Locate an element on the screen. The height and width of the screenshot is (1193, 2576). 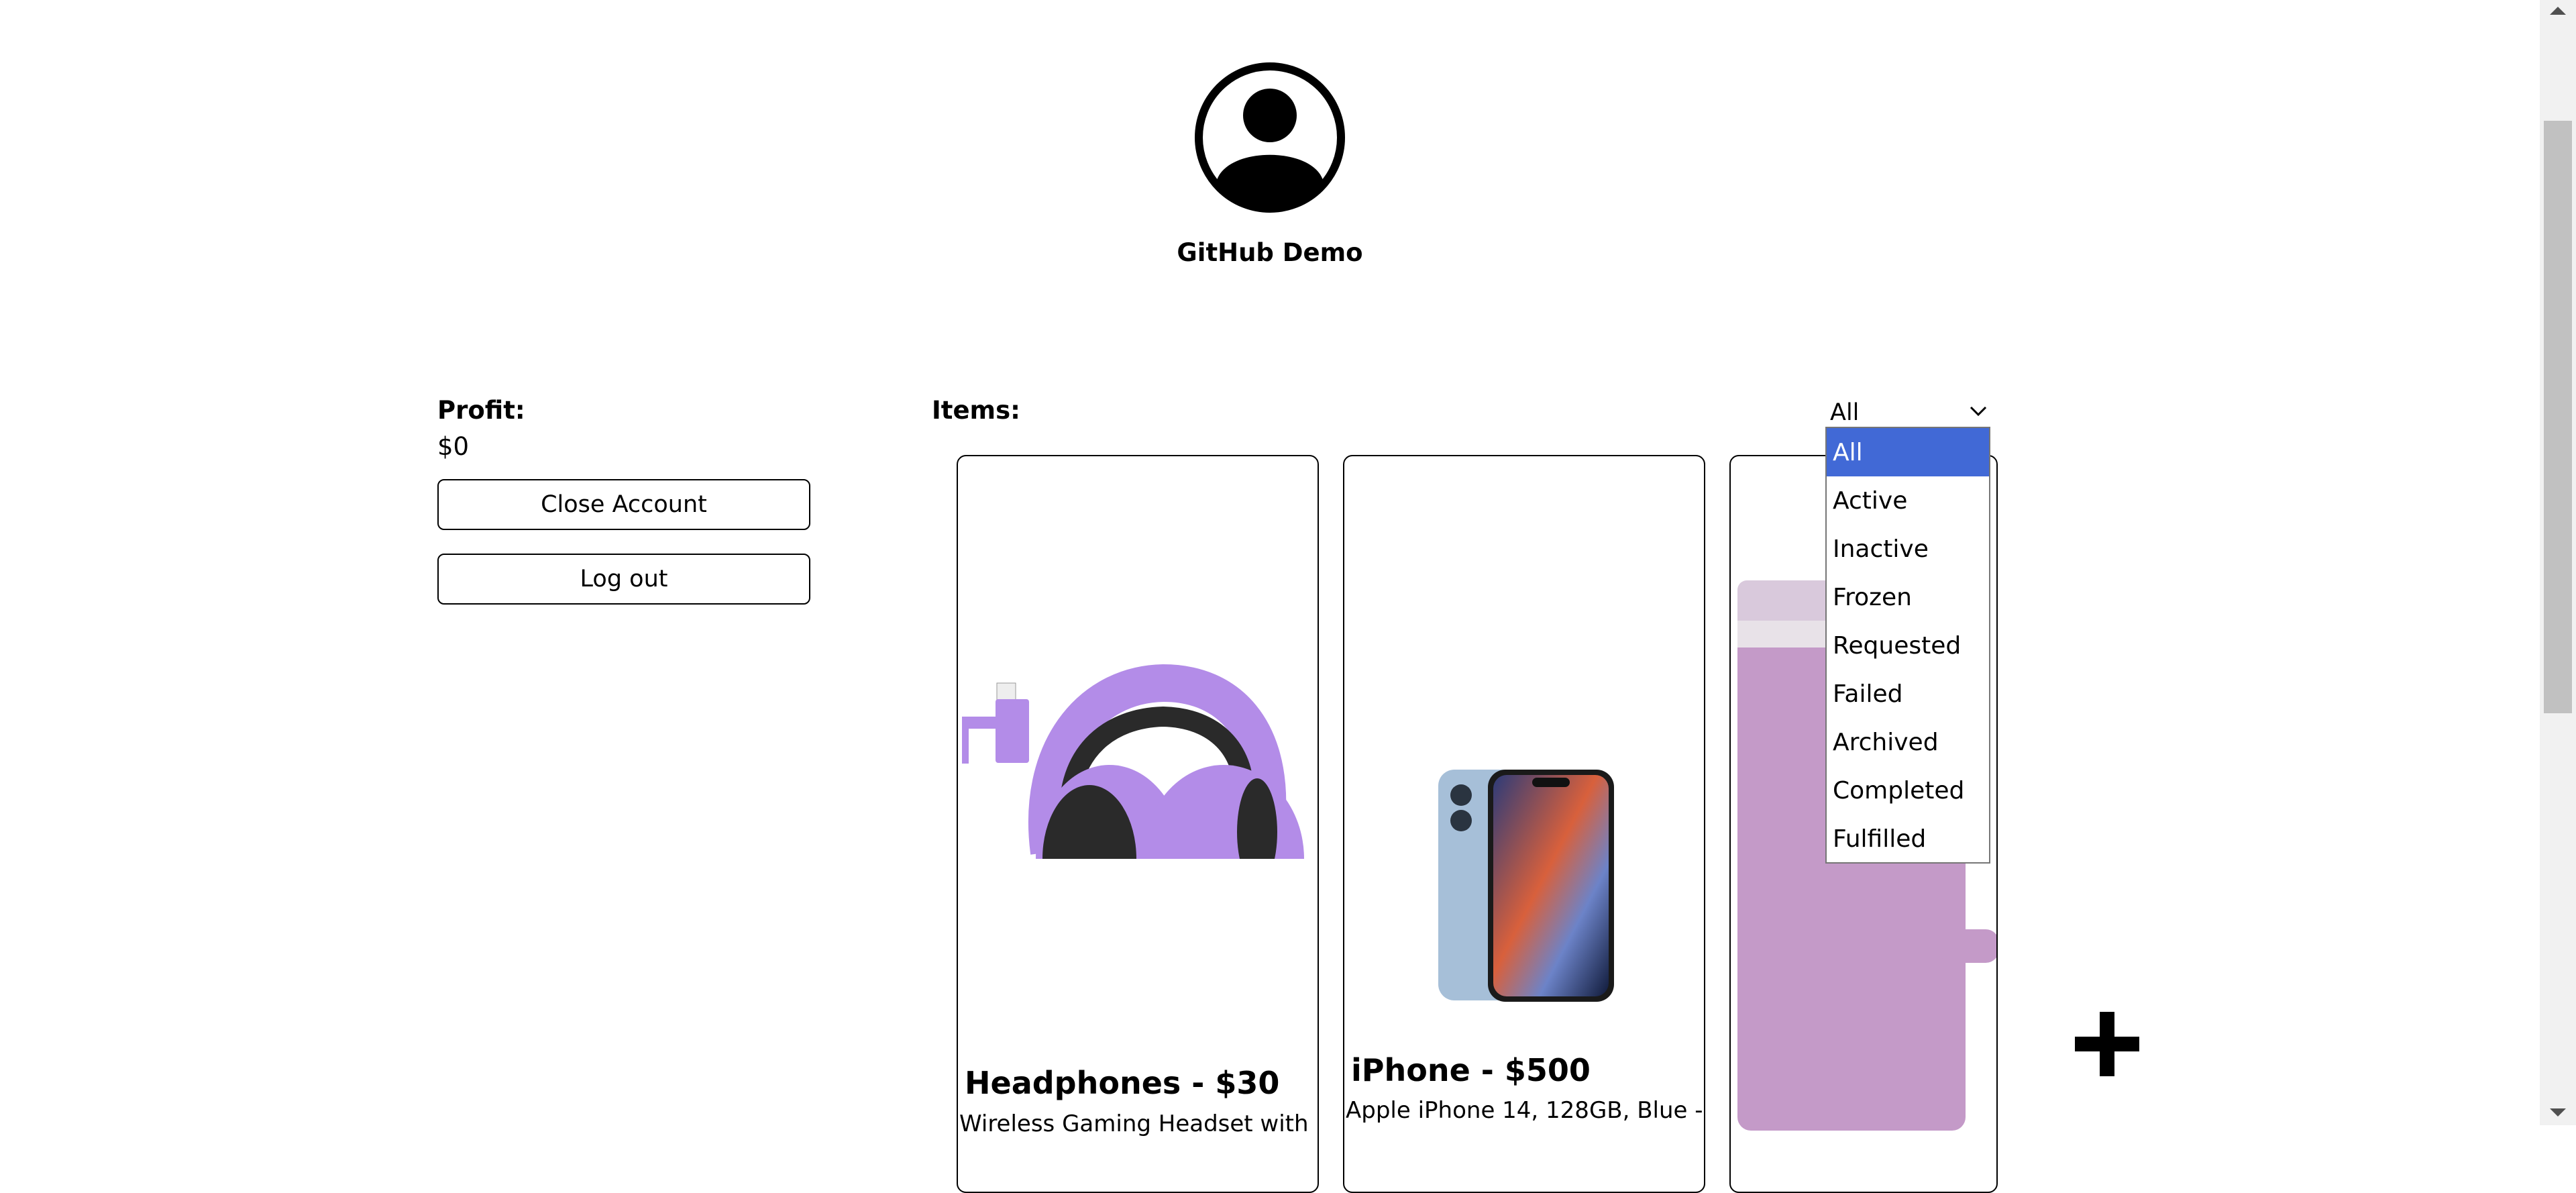
scrollbar-thumb is located at coordinates (2558, 417).